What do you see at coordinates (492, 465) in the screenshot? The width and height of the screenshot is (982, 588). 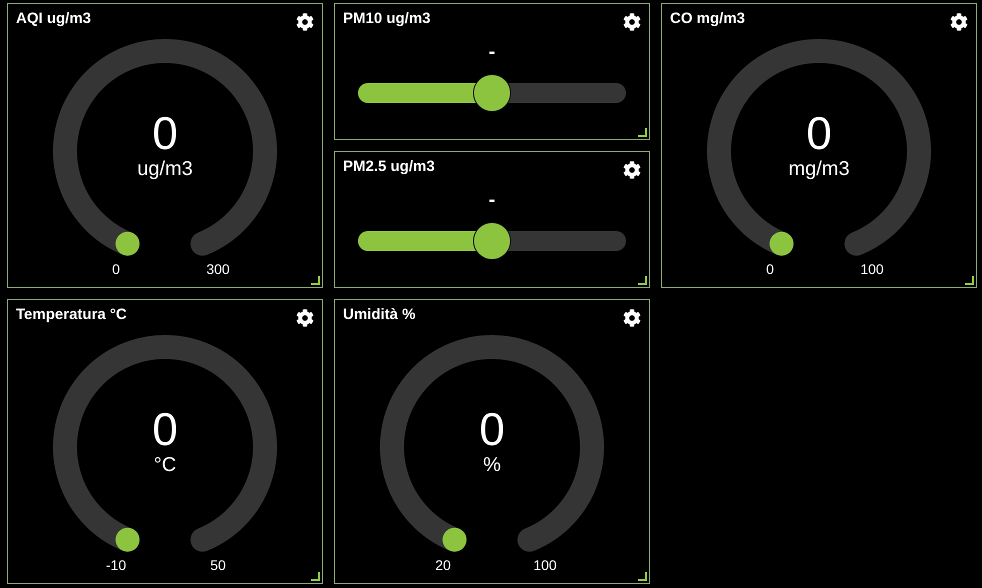 I see `gauge-unit: %` at bounding box center [492, 465].